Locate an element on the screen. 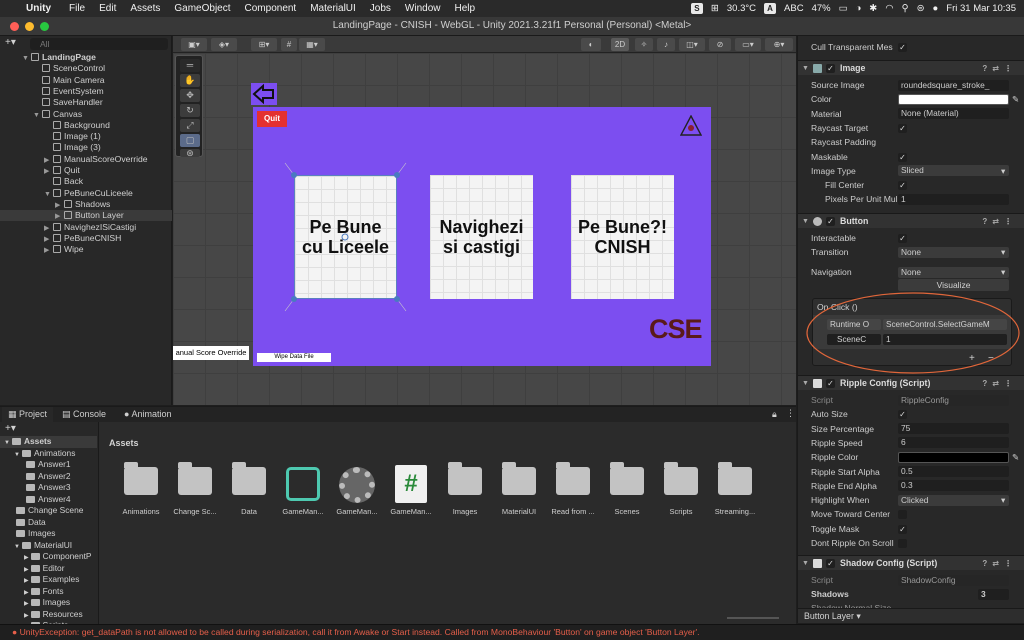  hierarchy-item: ▶ NavighezISiCastigi is located at coordinates (86, 227).